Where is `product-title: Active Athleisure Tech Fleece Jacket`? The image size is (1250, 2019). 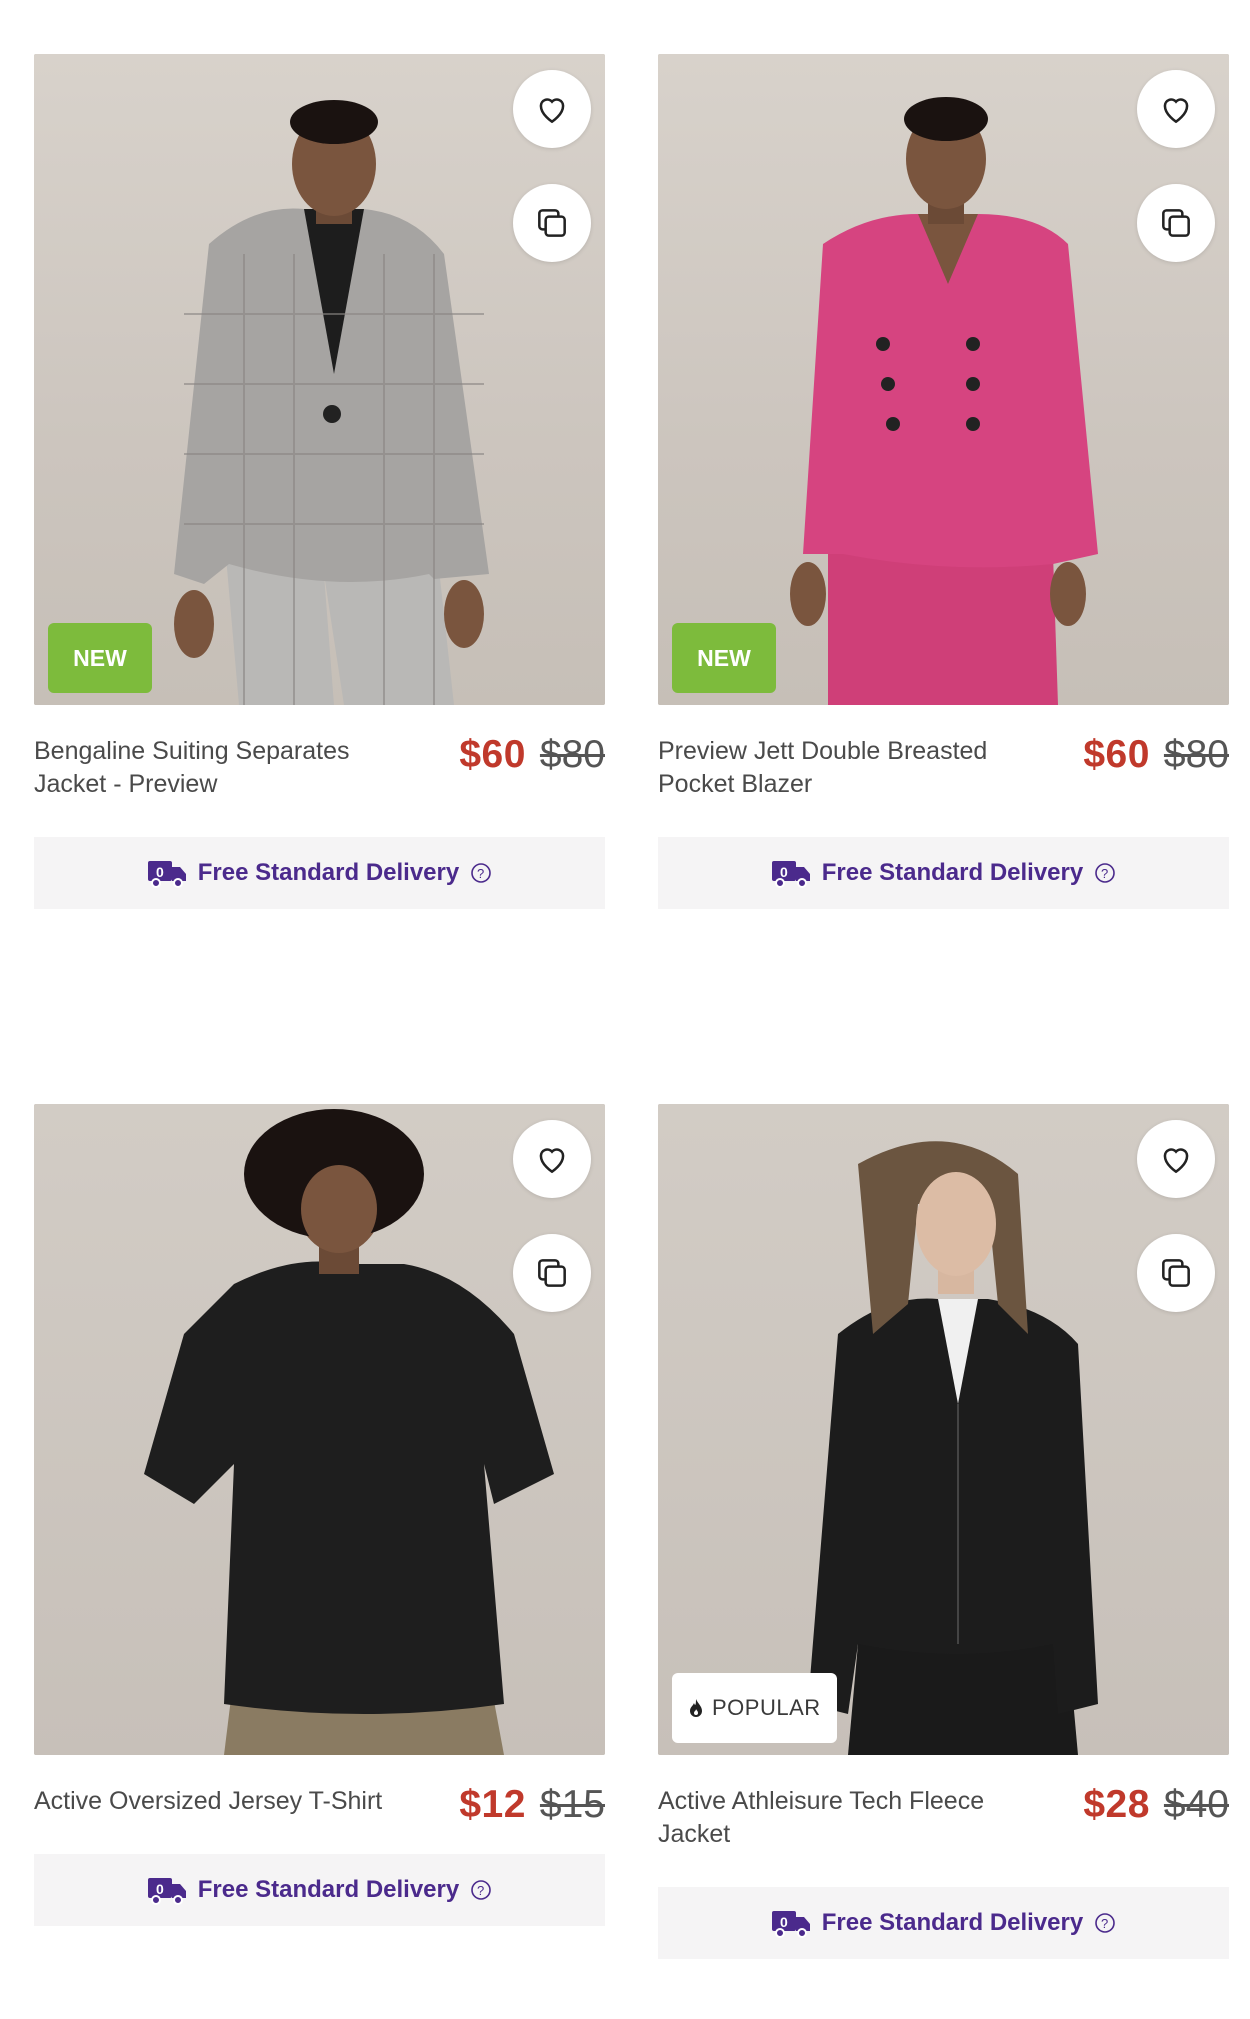 product-title: Active Athleisure Tech Fleece Jacket is located at coordinates (843, 1818).